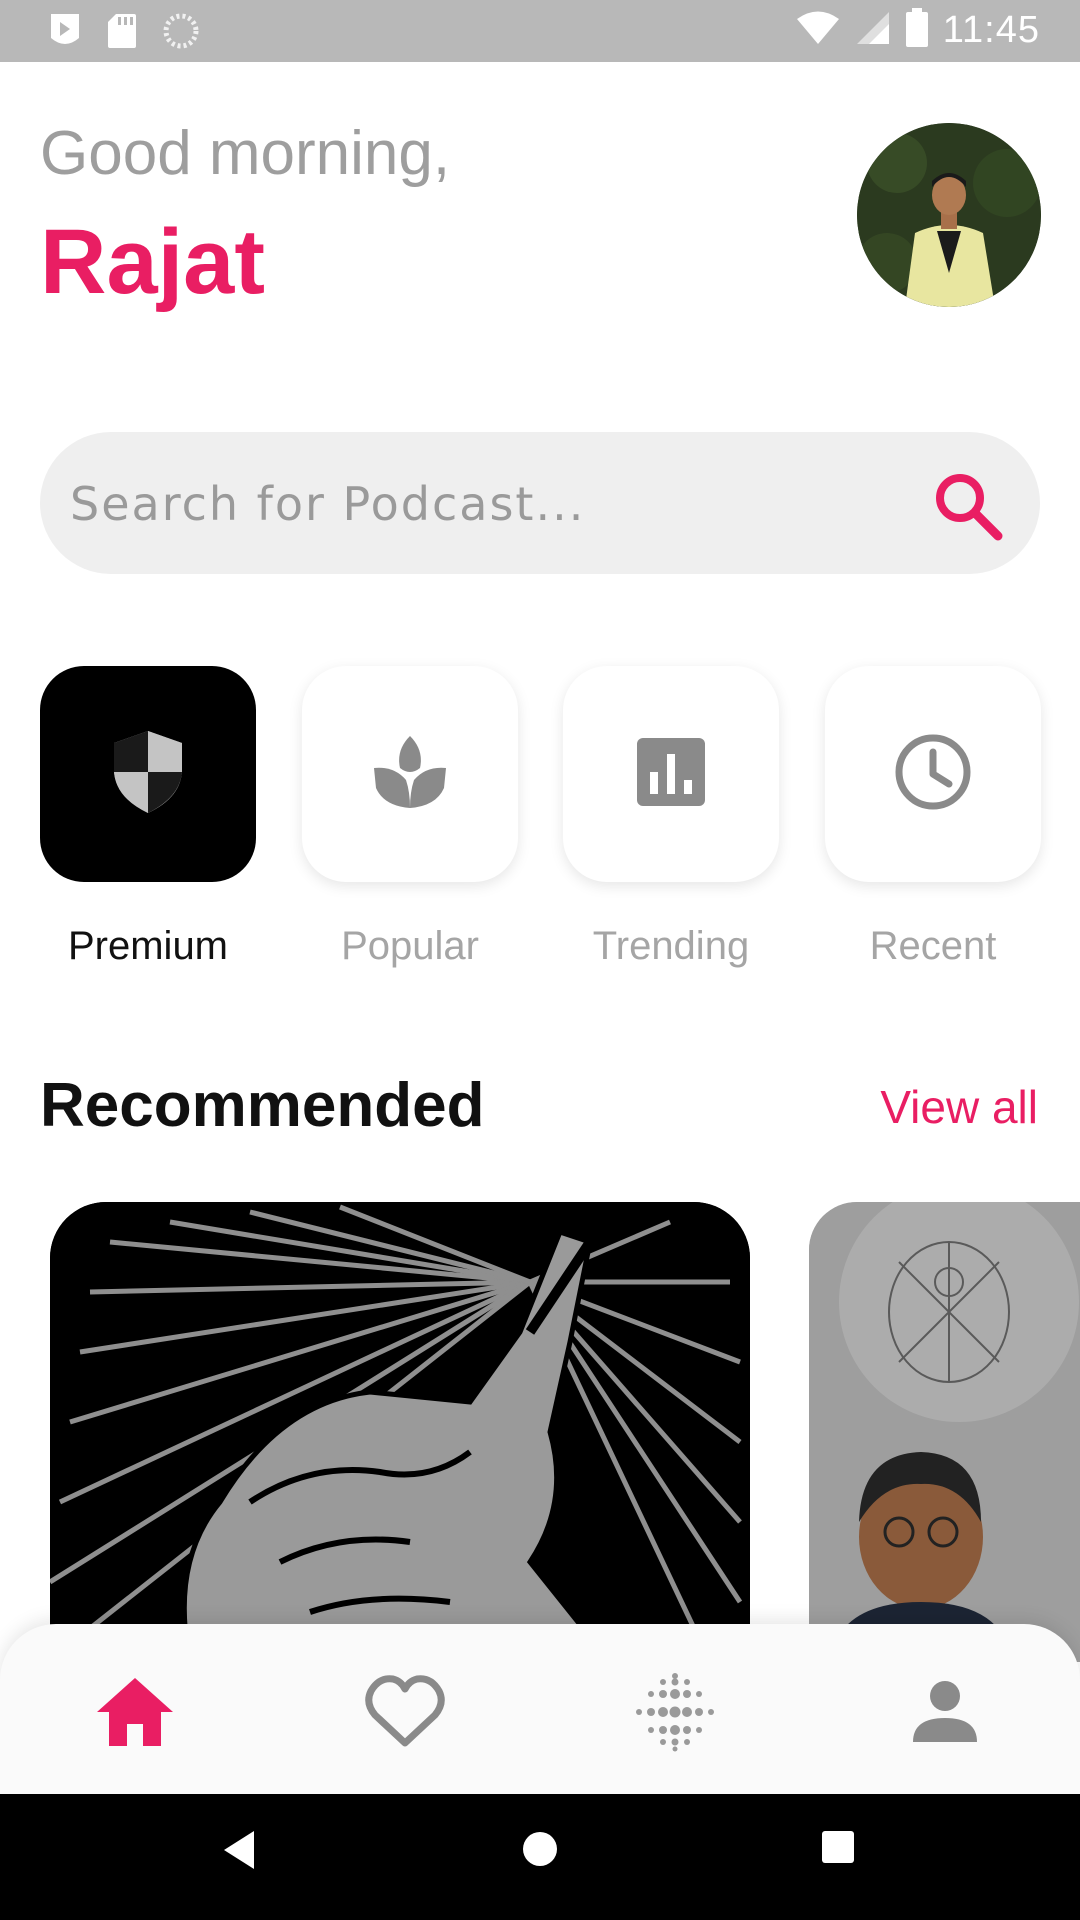 The width and height of the screenshot is (1080, 1920). What do you see at coordinates (410, 946) in the screenshot?
I see `category-label-popular: Popular` at bounding box center [410, 946].